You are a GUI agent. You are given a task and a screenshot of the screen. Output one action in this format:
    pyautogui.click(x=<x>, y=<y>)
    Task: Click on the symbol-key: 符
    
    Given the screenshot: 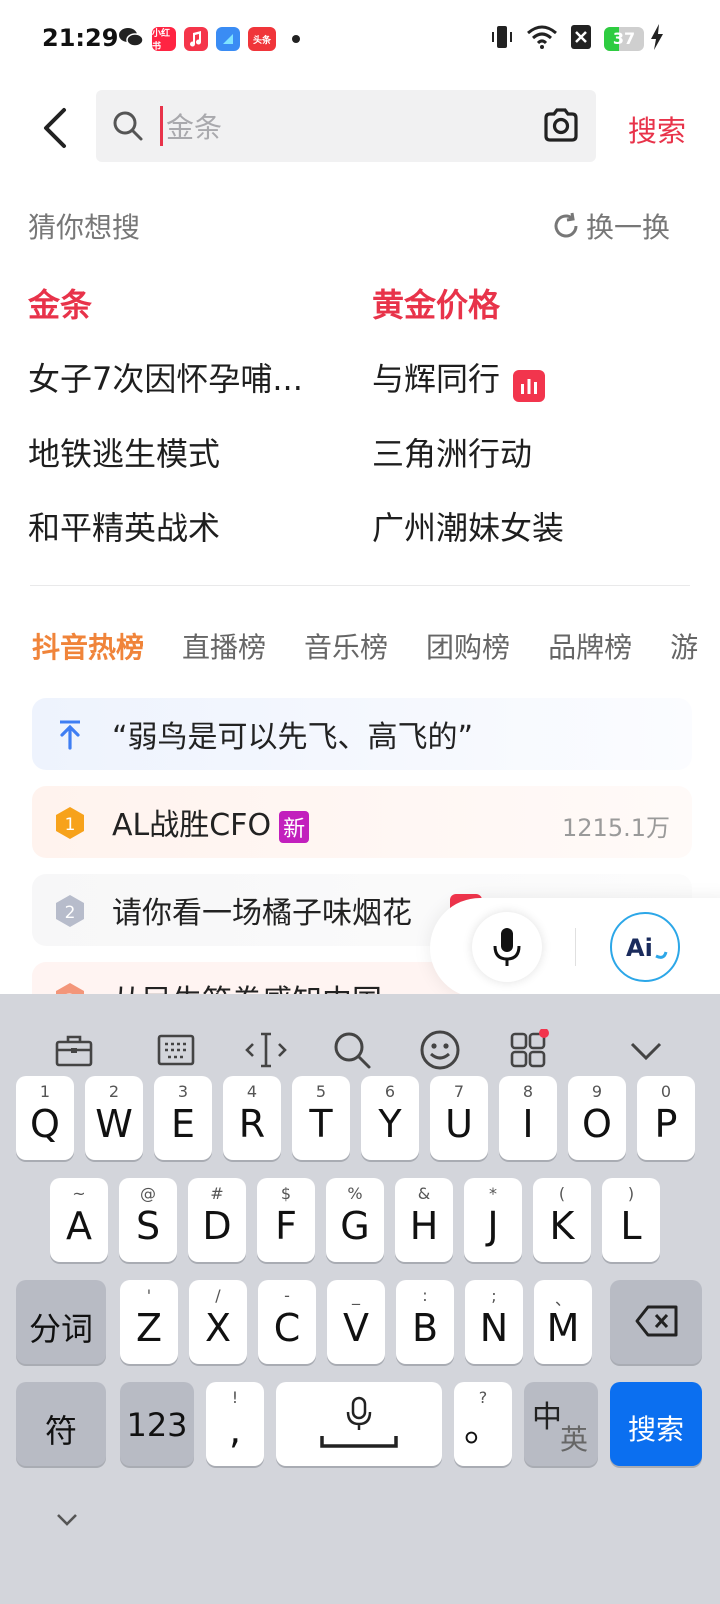 What is the action you would take?
    pyautogui.click(x=61, y=1424)
    